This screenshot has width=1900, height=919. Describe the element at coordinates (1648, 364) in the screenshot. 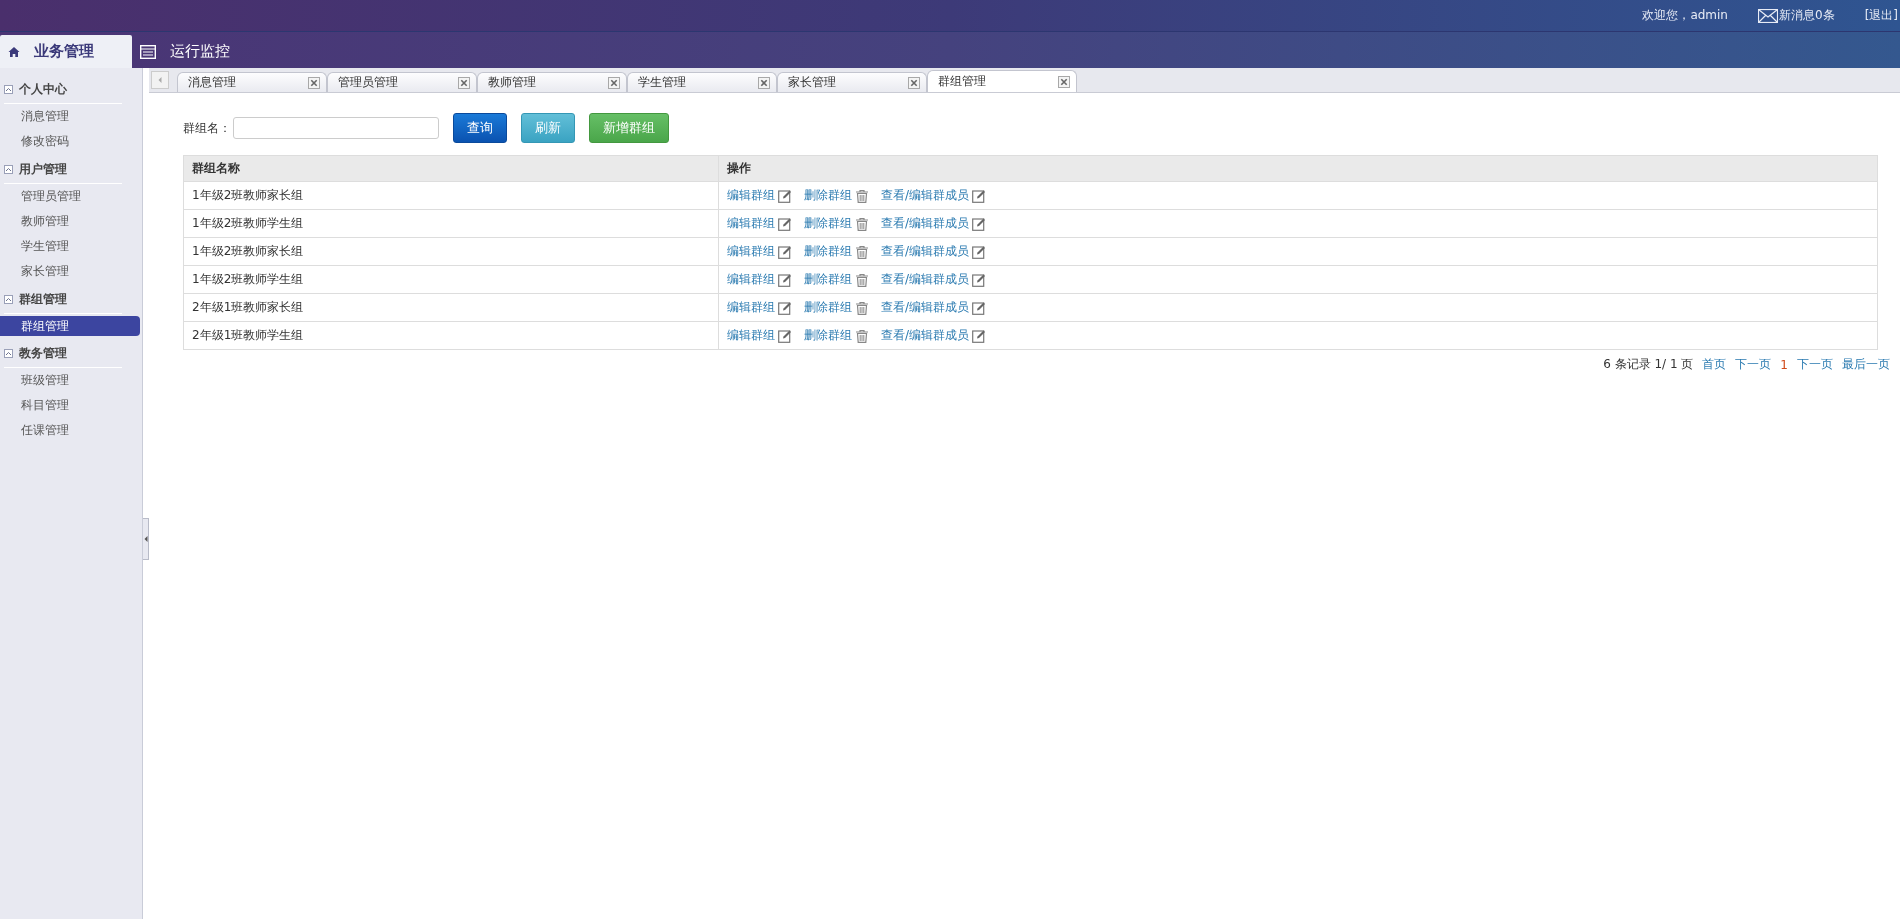

I see `record-summary: 6 条记录 1/ 1 页` at that location.